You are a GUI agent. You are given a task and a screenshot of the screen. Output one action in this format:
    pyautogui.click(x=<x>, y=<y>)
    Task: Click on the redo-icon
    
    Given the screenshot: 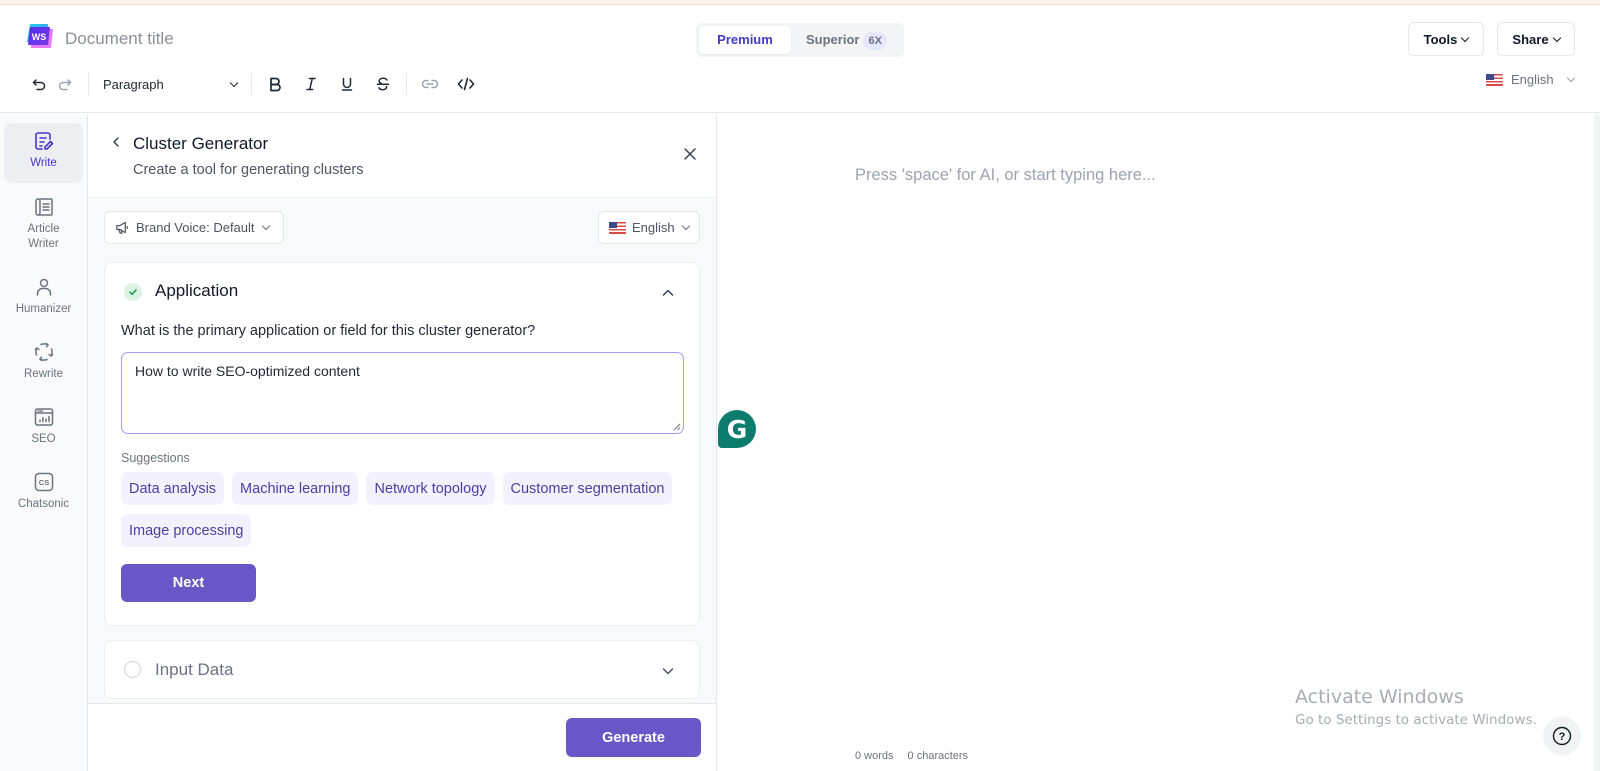 What is the action you would take?
    pyautogui.click(x=65, y=84)
    